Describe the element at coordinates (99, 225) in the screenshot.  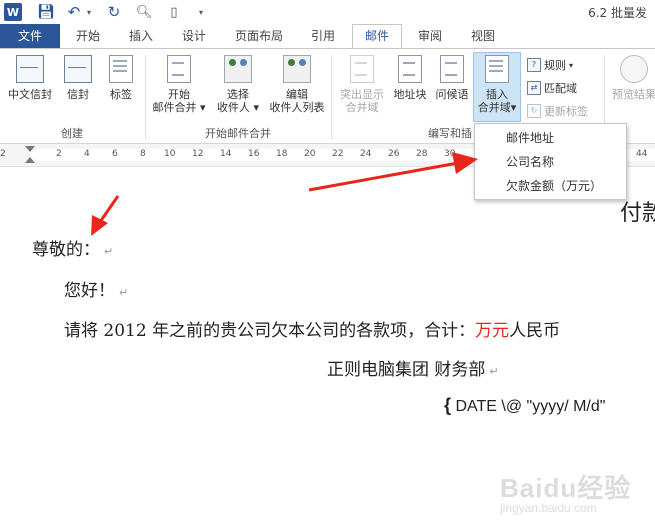
I see `arrowhead-down-icon` at that location.